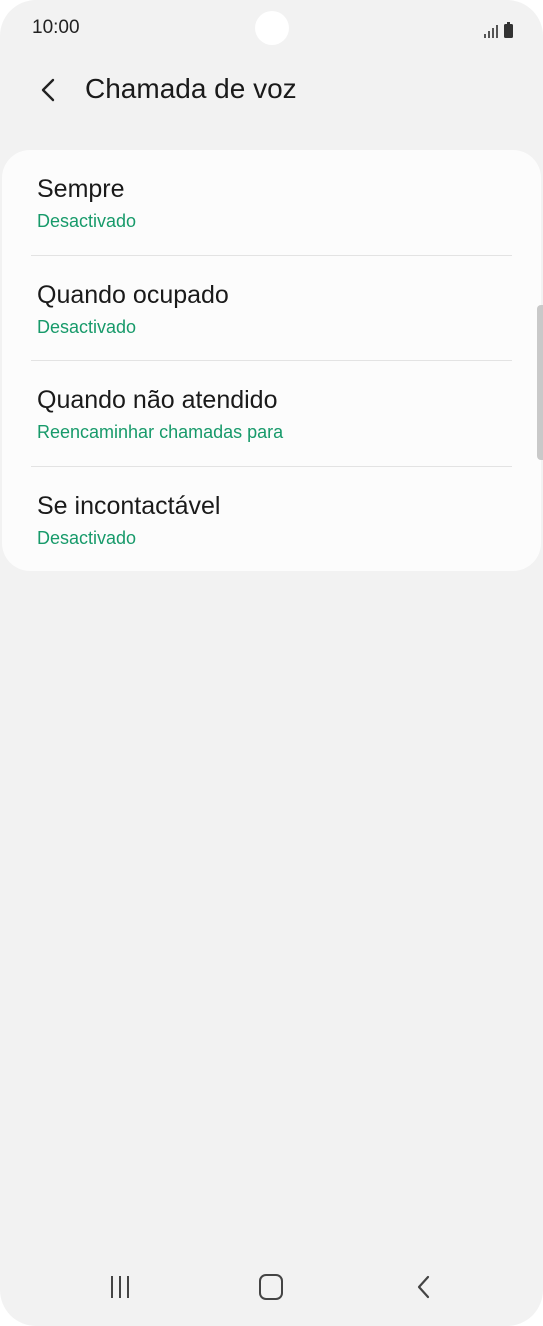 This screenshot has height=1326, width=543. Describe the element at coordinates (129, 505) in the screenshot. I see `item-title: Se incontactável` at that location.